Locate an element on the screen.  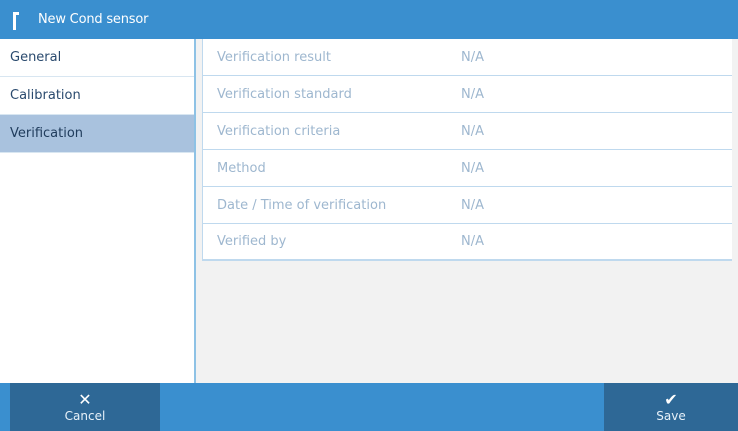
cancel-label: Cancel is located at coordinates (85, 415).